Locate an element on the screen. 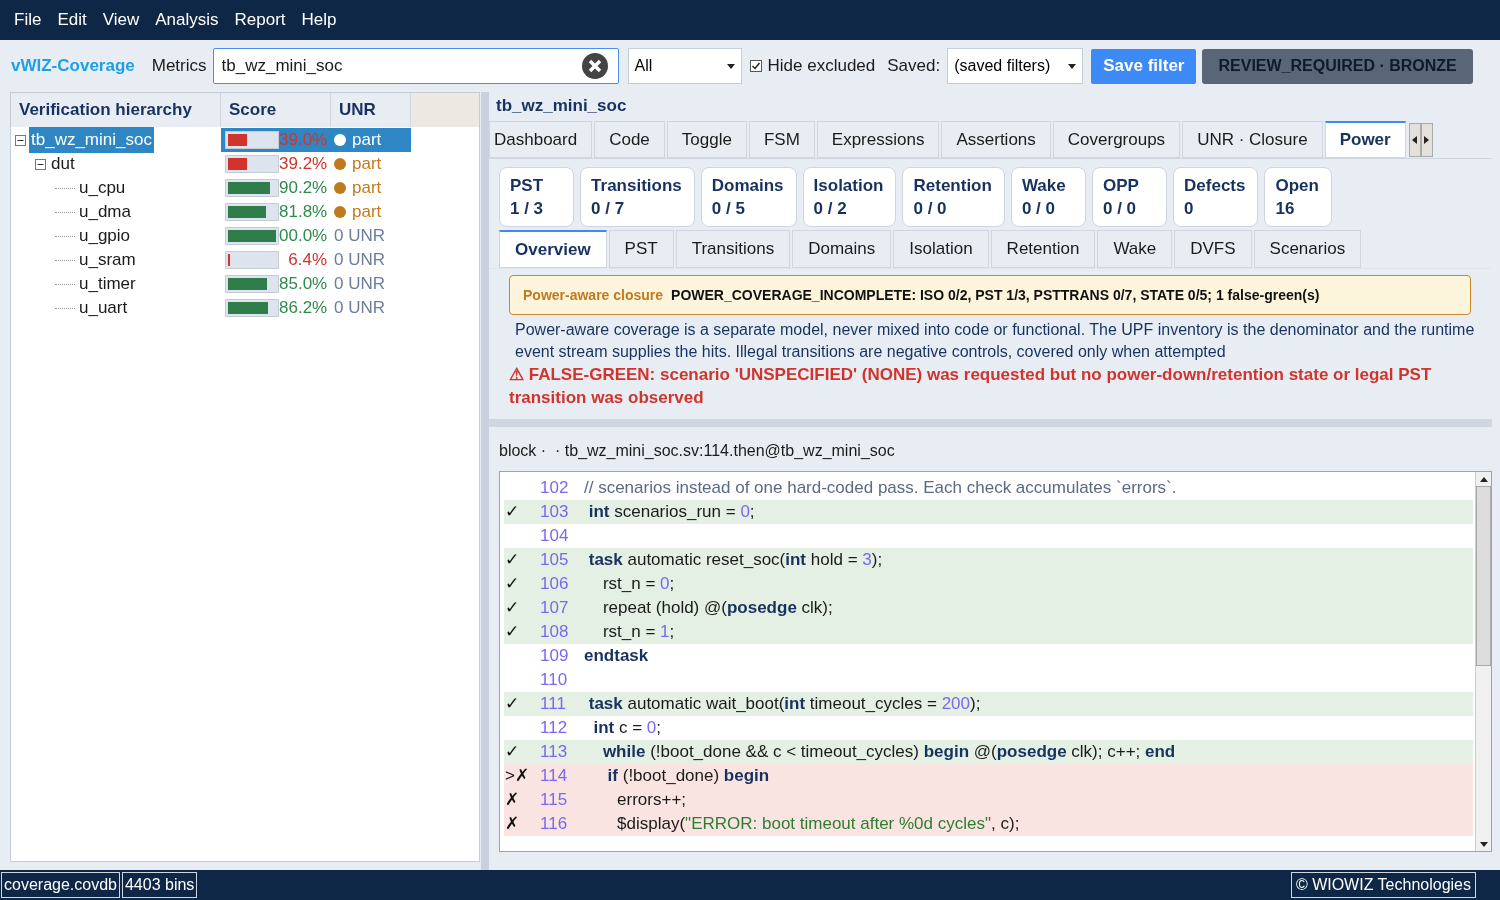 This screenshot has height=900, width=1500. score-value: 86.2% is located at coordinates (303, 308).